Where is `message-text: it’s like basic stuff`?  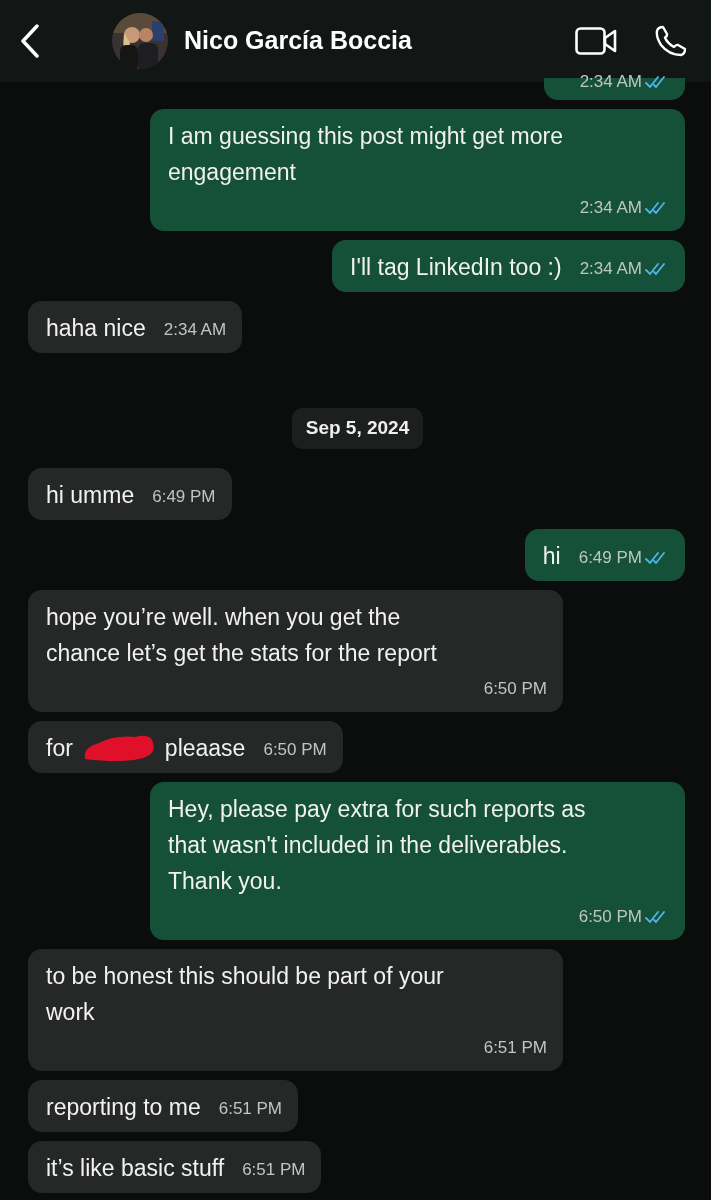 message-text: it’s like basic stuff is located at coordinates (135, 1168).